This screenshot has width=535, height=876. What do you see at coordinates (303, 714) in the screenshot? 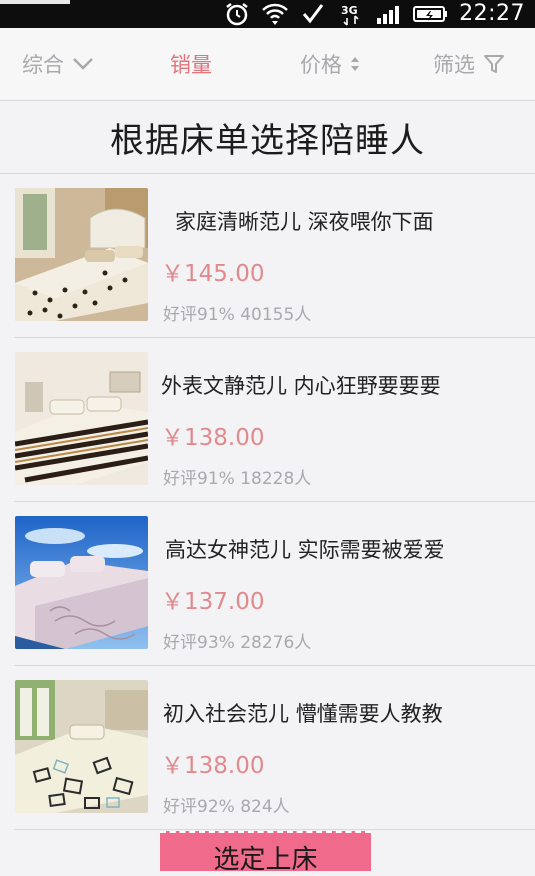
I see `product-title: 初入社会范儿 懵懂需要人教教` at bounding box center [303, 714].